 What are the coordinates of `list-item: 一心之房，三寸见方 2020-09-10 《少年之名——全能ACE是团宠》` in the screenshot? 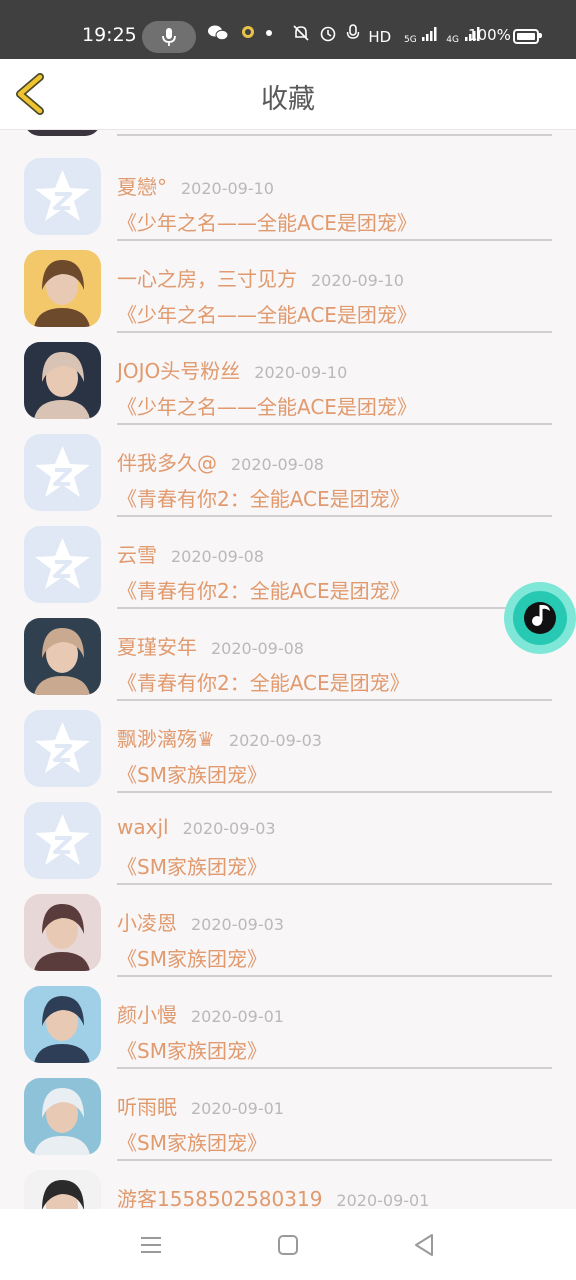 It's located at (288, 284).